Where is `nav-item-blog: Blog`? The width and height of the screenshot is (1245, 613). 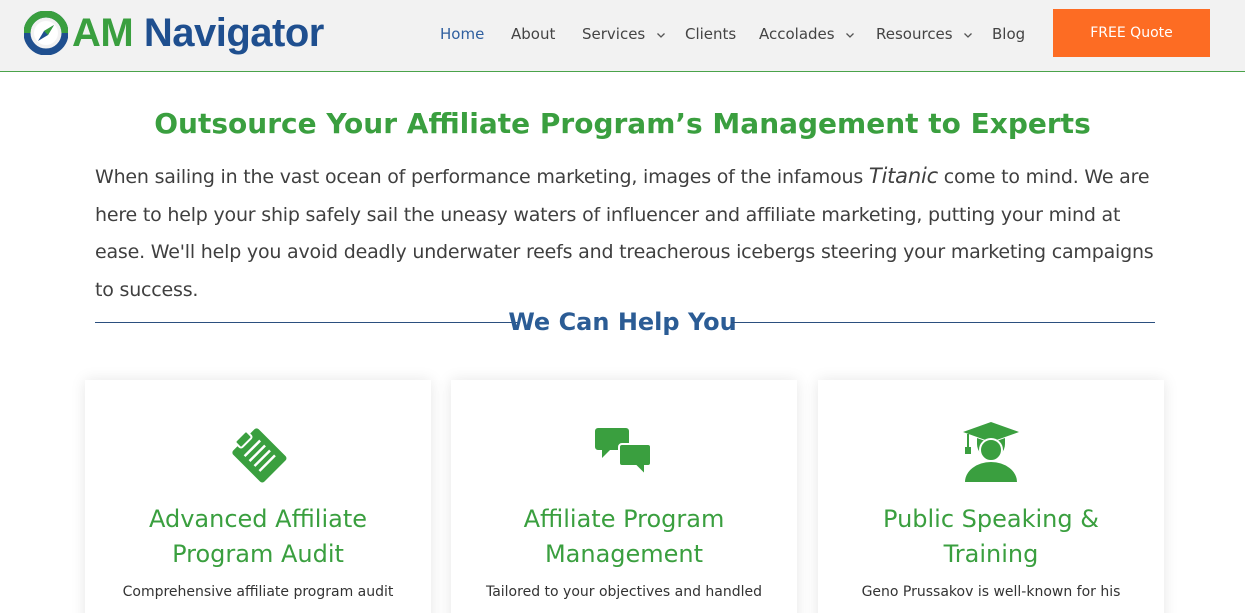 nav-item-blog: Blog is located at coordinates (1008, 34).